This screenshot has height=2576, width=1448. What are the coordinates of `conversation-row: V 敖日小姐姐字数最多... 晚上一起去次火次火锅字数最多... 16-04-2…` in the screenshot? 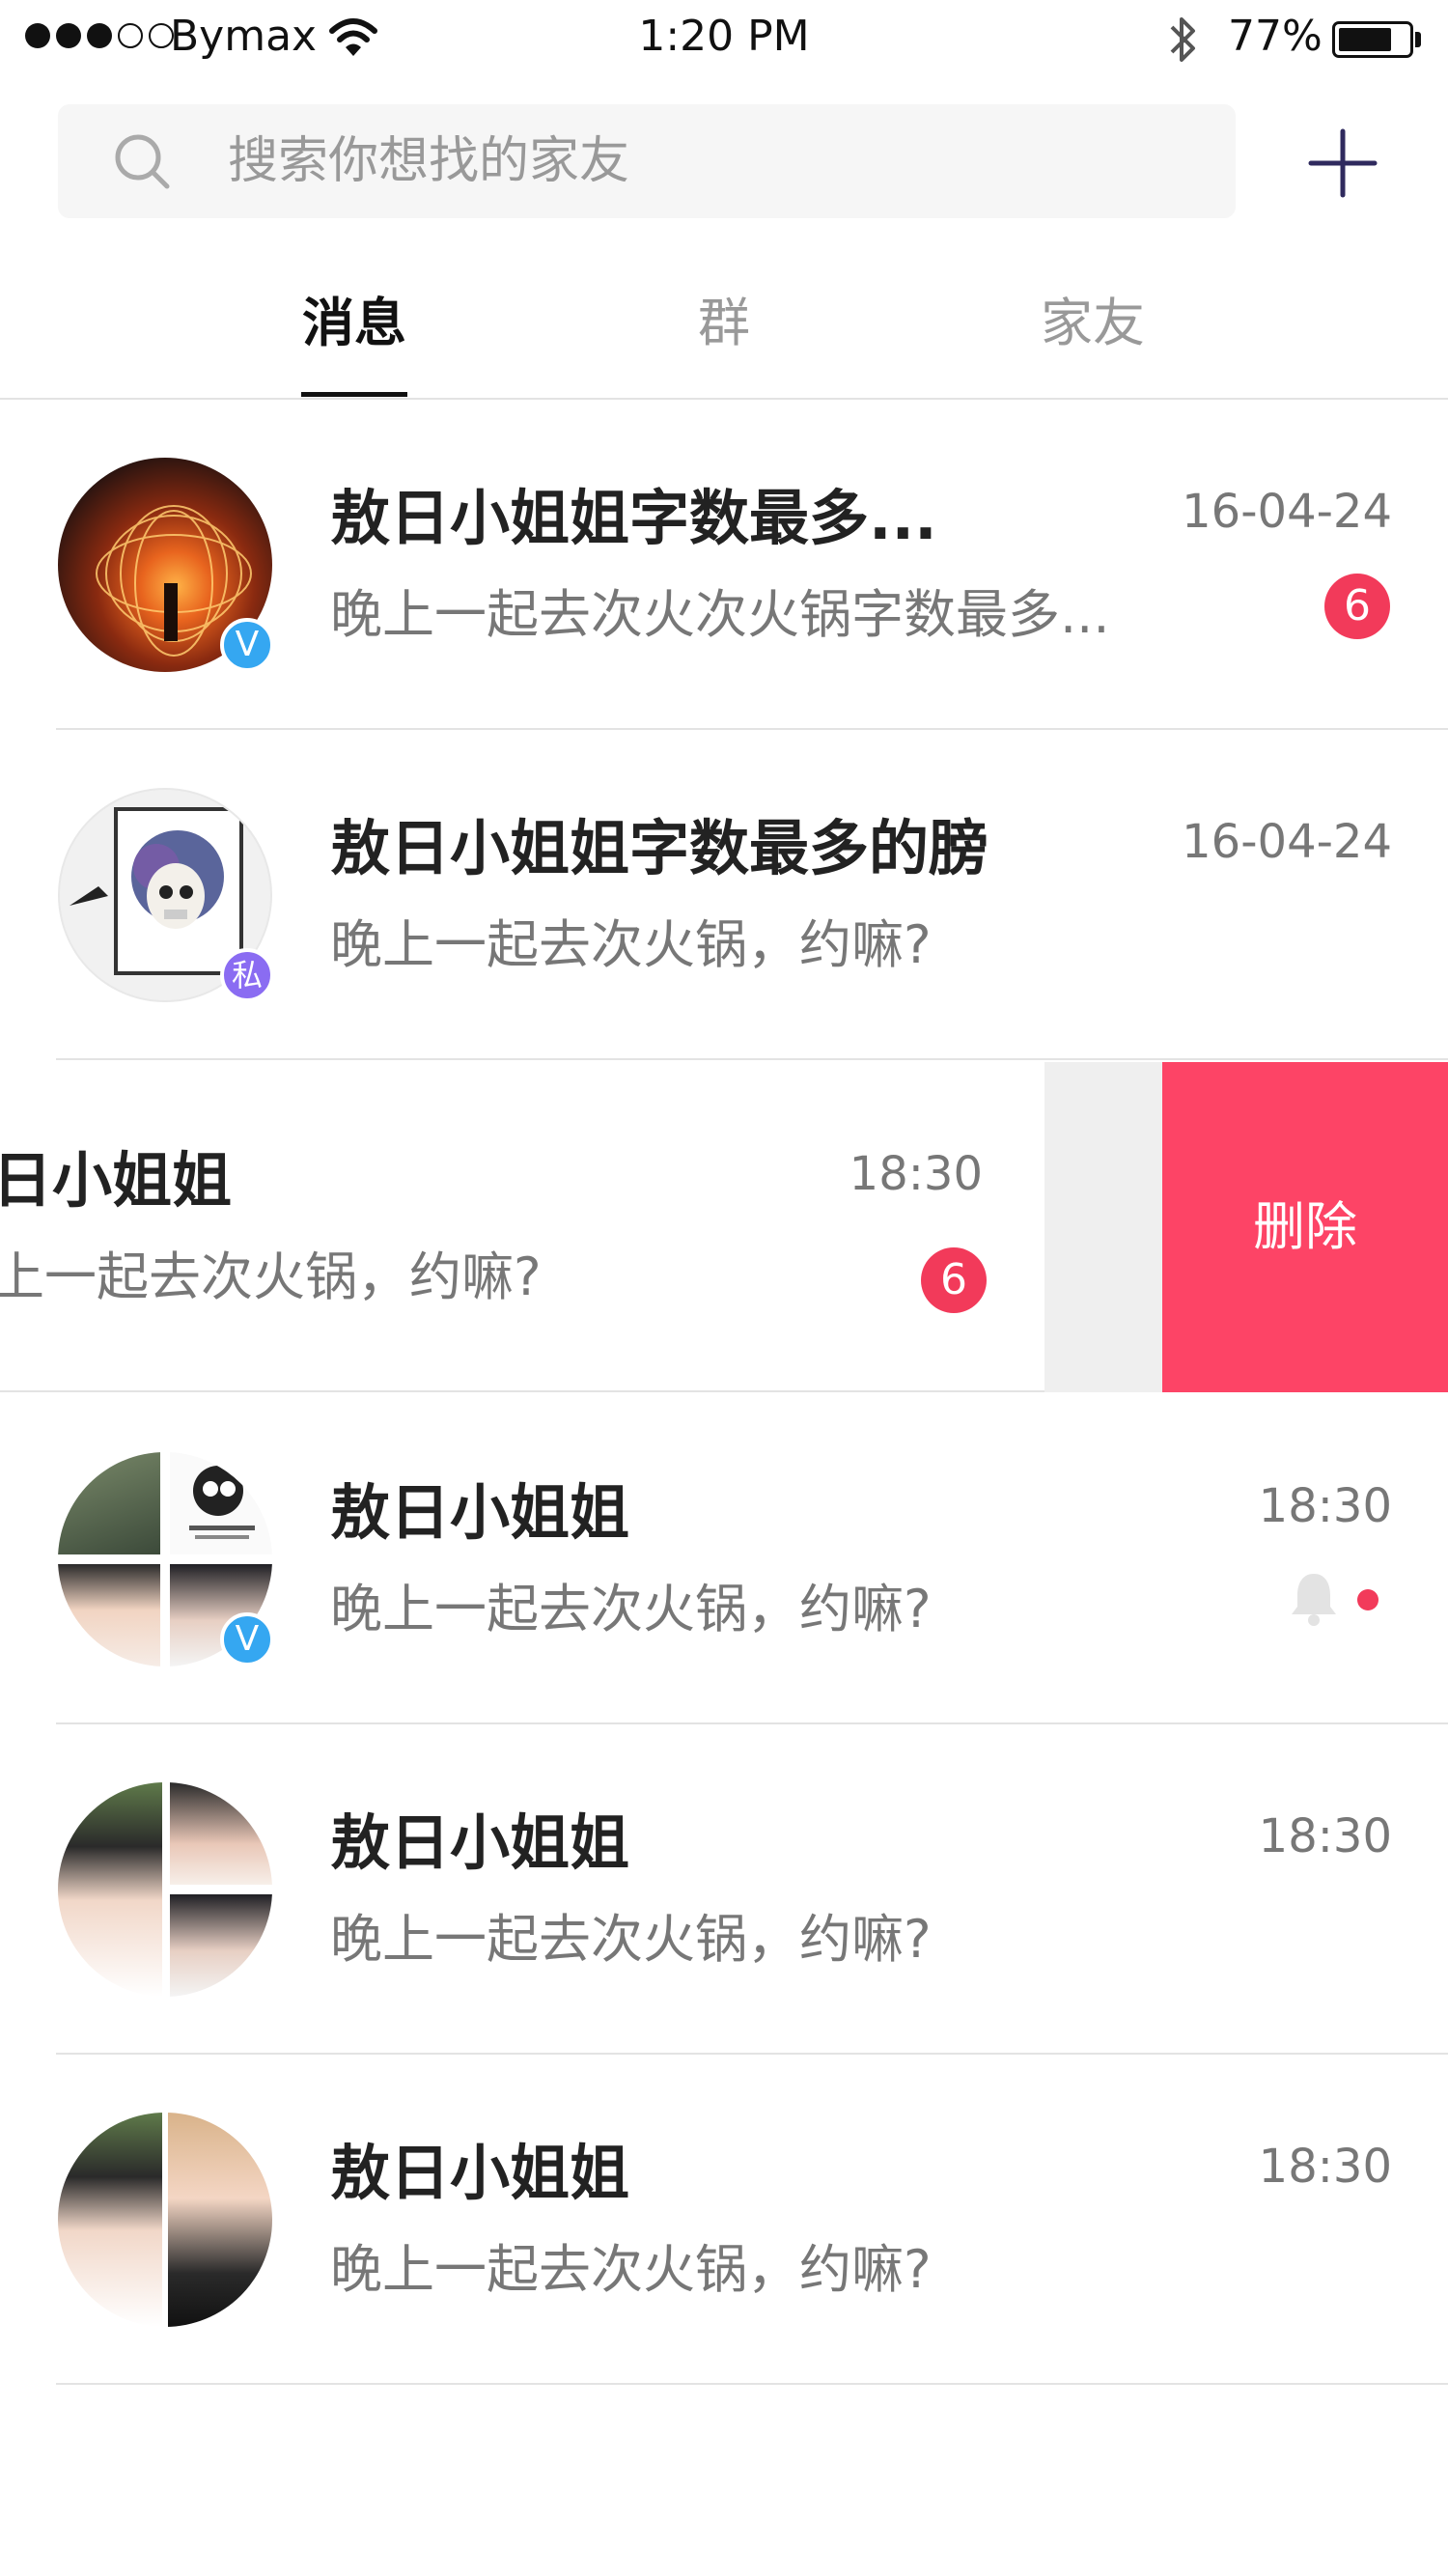 It's located at (724, 565).